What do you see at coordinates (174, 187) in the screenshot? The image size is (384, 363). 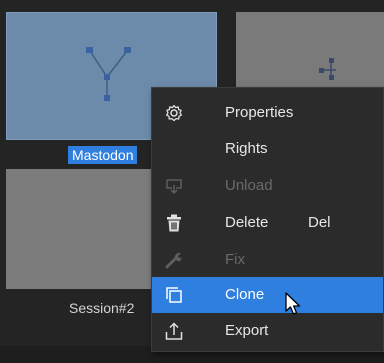 I see `unload-icon` at bounding box center [174, 187].